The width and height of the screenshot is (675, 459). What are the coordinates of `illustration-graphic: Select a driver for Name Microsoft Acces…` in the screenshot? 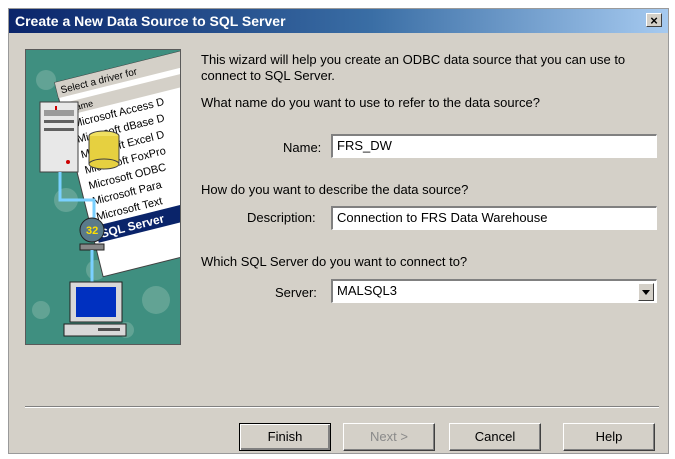 It's located at (103, 197).